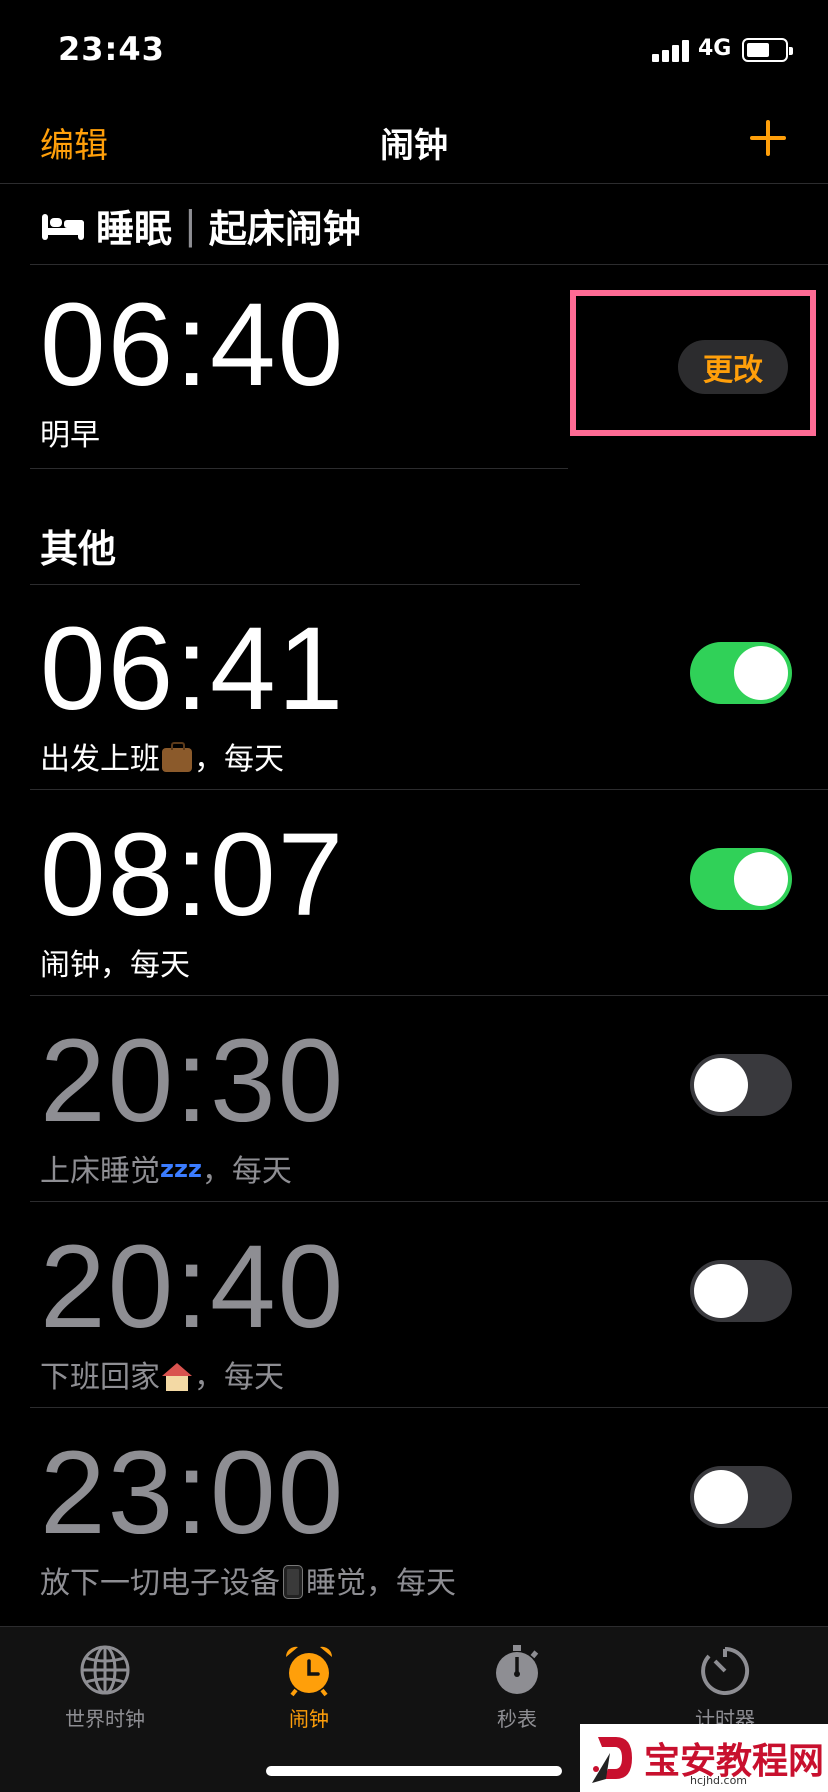 This screenshot has width=828, height=1792. Describe the element at coordinates (177, 1377) in the screenshot. I see `house-icon` at that location.